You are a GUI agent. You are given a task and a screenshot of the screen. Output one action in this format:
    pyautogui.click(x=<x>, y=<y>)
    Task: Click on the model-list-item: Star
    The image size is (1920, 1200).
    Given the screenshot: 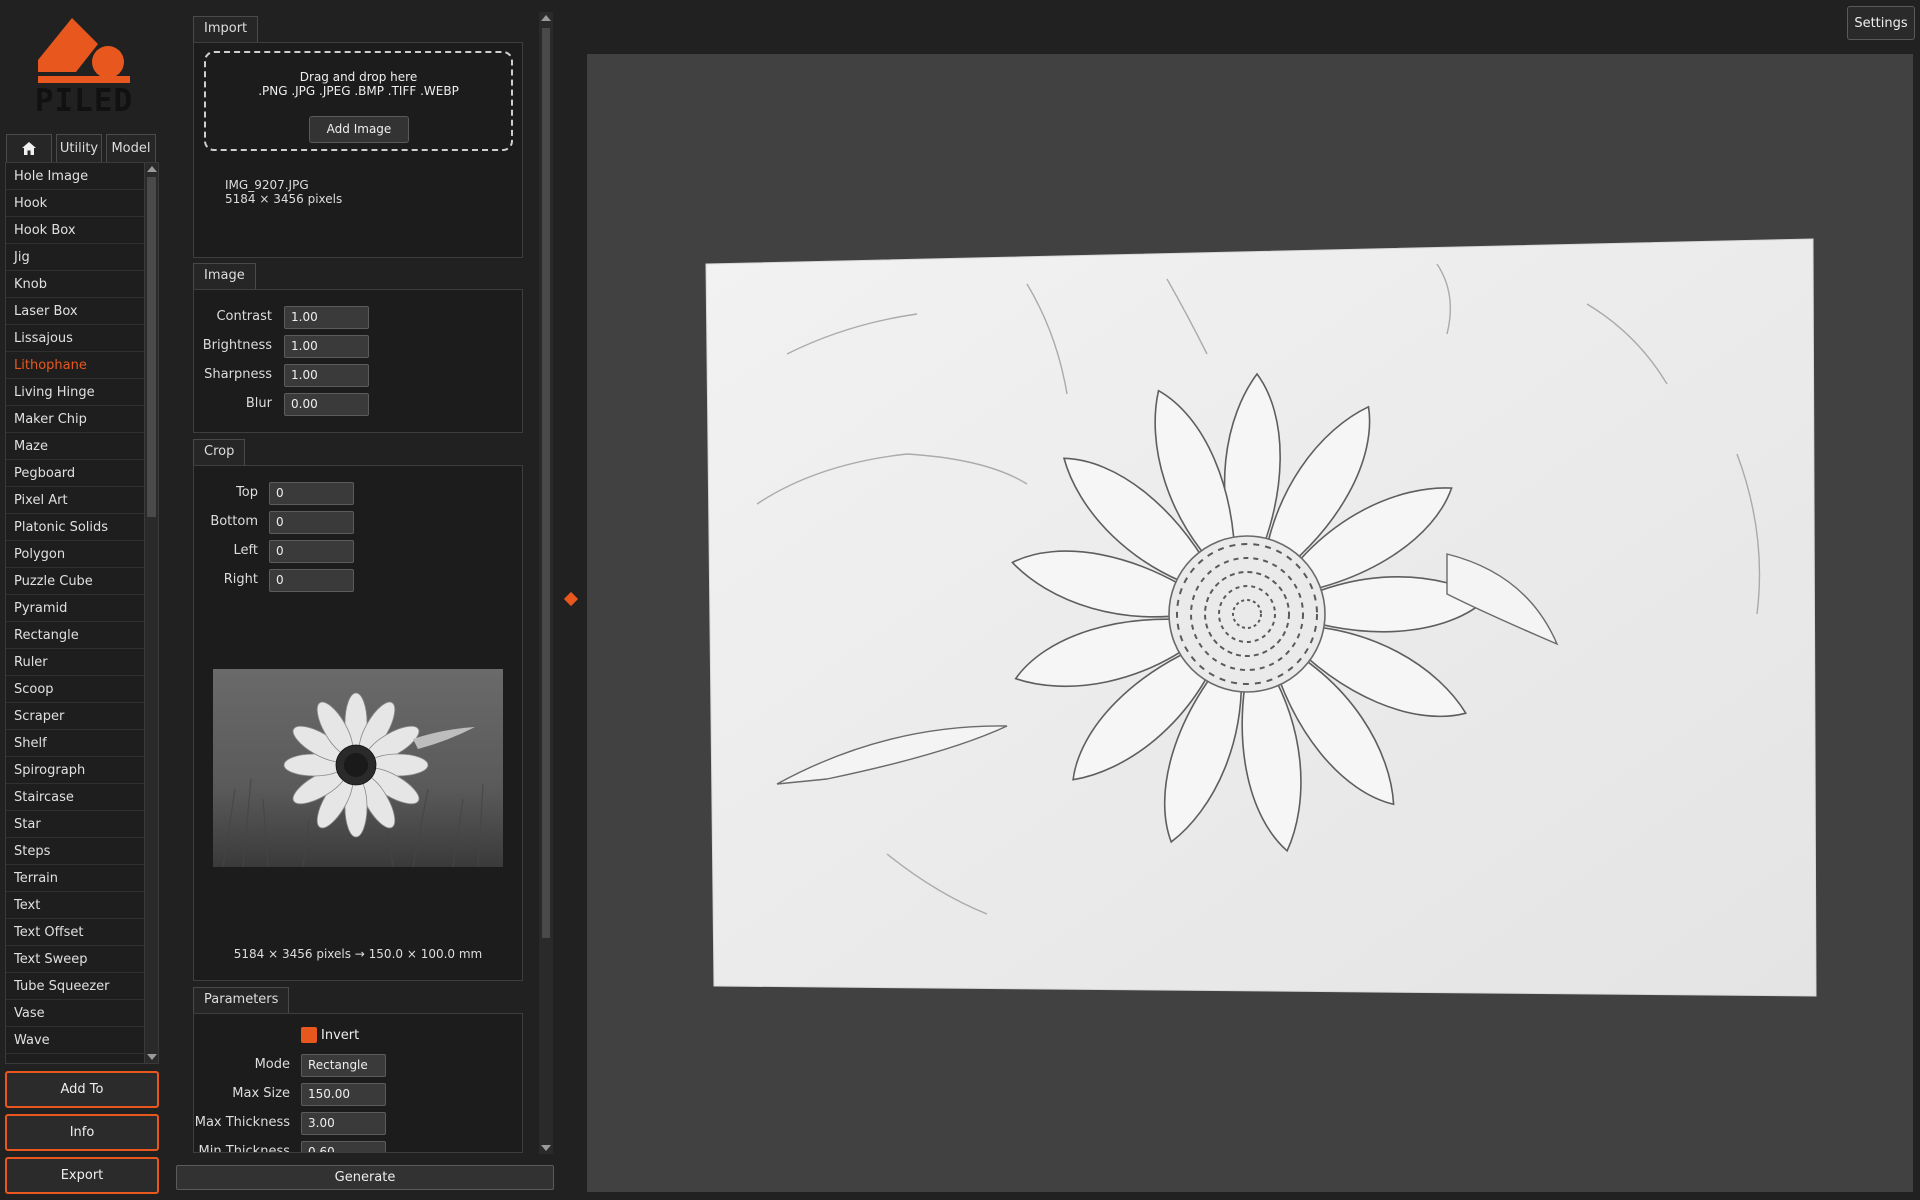 What is the action you would take?
    pyautogui.click(x=75, y=824)
    